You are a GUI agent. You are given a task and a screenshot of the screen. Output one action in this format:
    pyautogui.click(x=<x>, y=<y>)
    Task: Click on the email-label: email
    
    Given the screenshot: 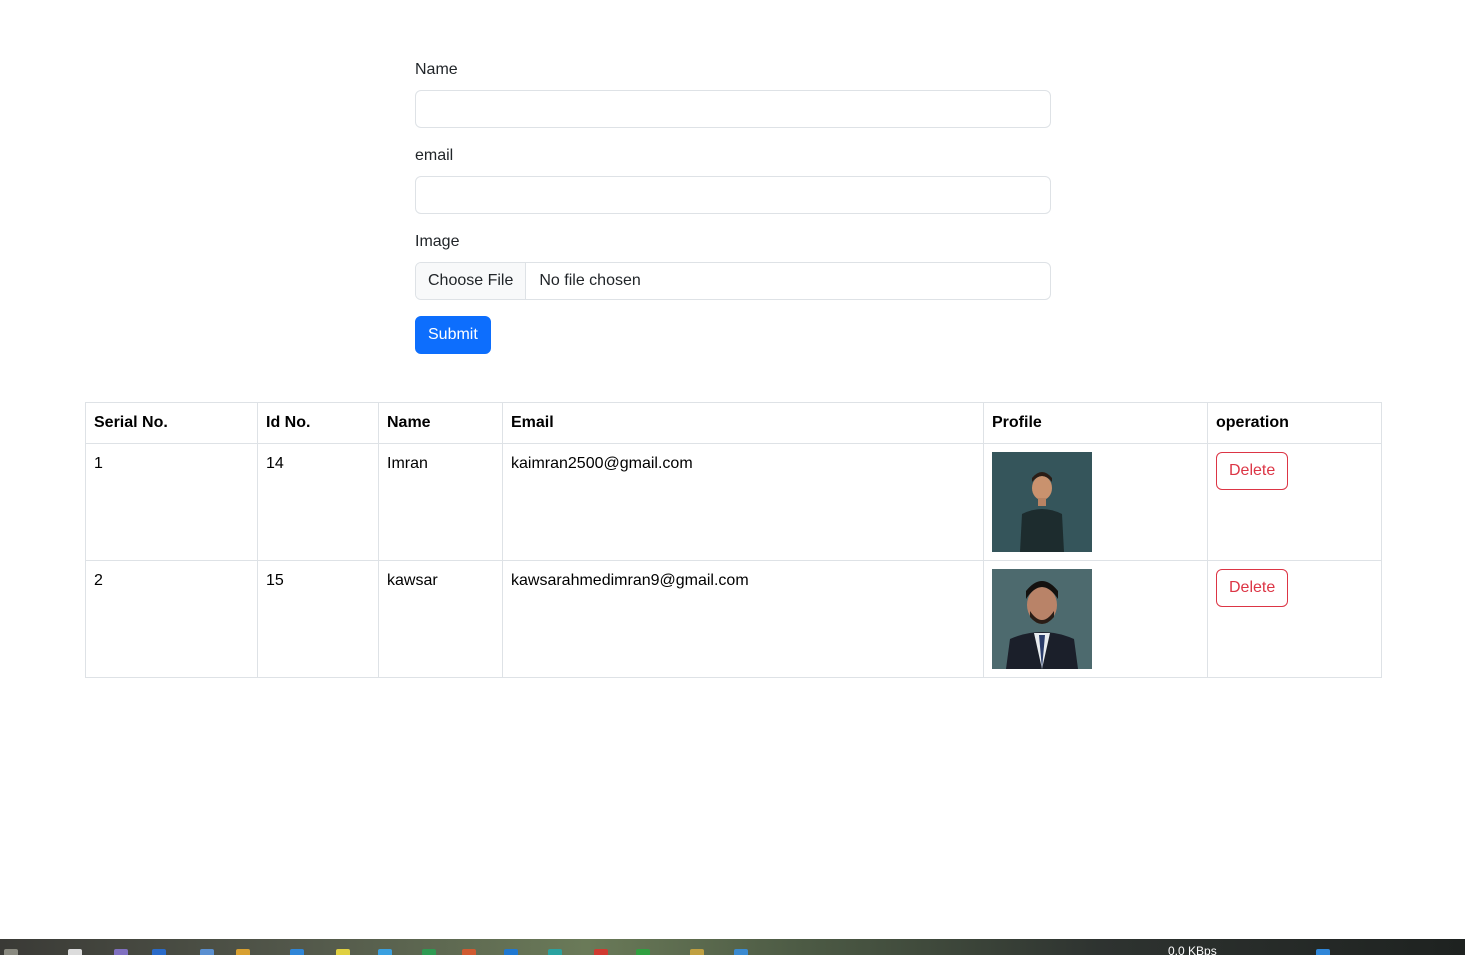 What is the action you would take?
    pyautogui.click(x=434, y=155)
    